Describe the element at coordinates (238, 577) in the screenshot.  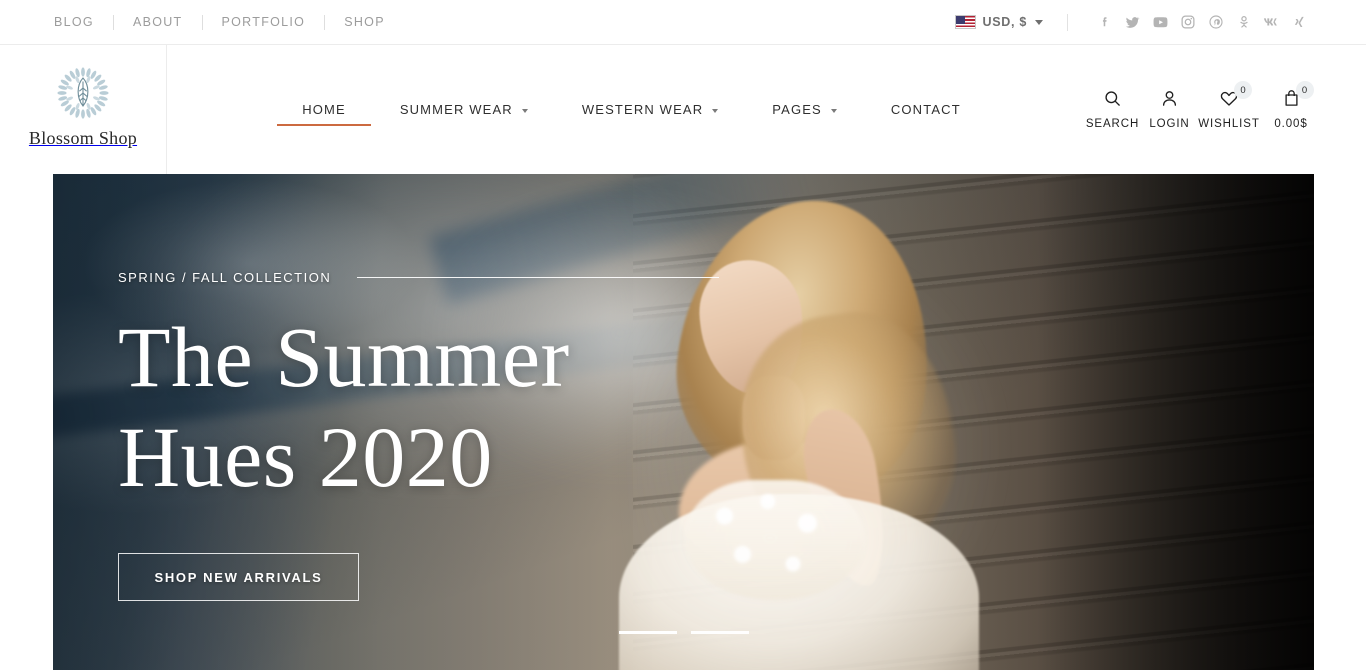
I see `shop-new-arrivals-button: SHOP NEW ARRIVALS` at that location.